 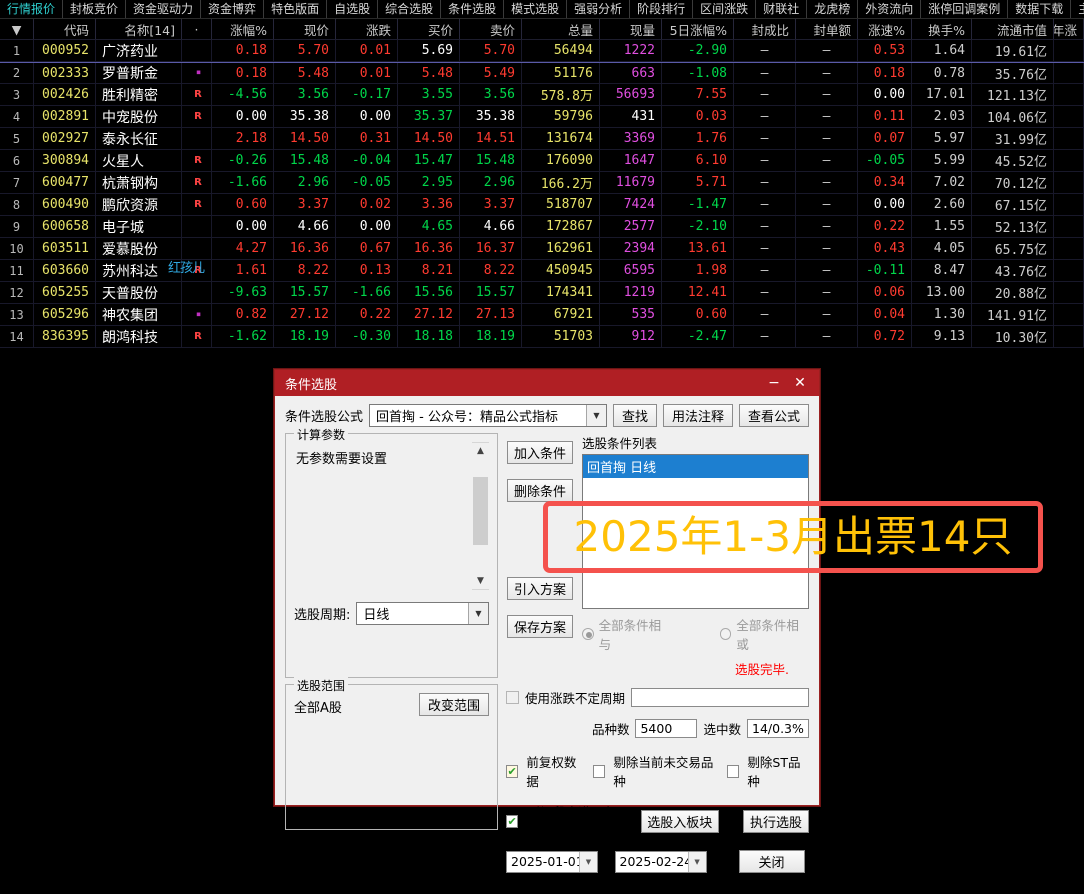 I want to click on column-header-seal_amt: 封单额, so click(x=827, y=29).